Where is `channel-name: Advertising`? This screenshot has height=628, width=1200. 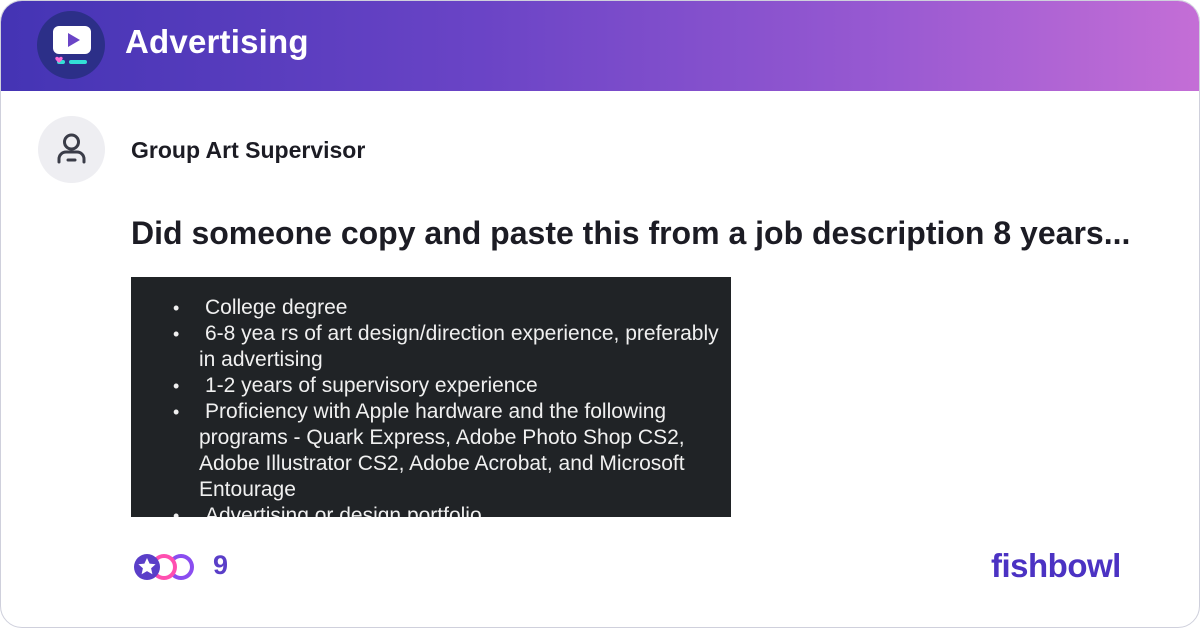
channel-name: Advertising is located at coordinates (217, 42).